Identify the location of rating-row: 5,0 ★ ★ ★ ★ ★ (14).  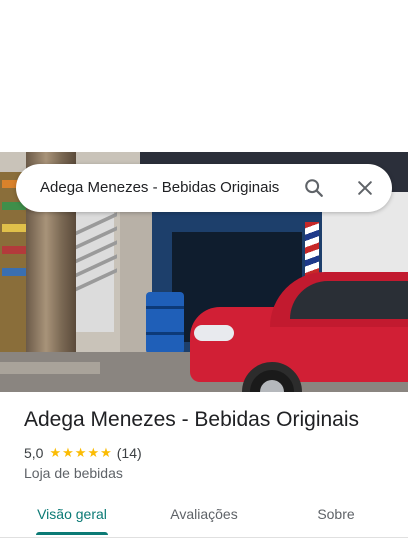
(83, 453).